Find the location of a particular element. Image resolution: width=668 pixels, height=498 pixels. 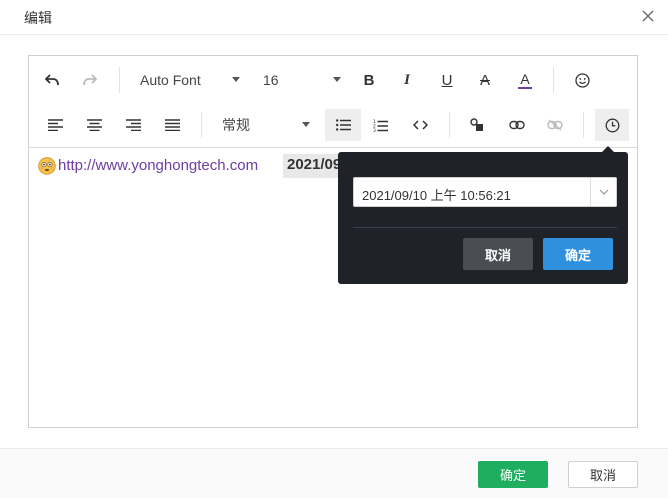

unlink-button is located at coordinates (555, 125).